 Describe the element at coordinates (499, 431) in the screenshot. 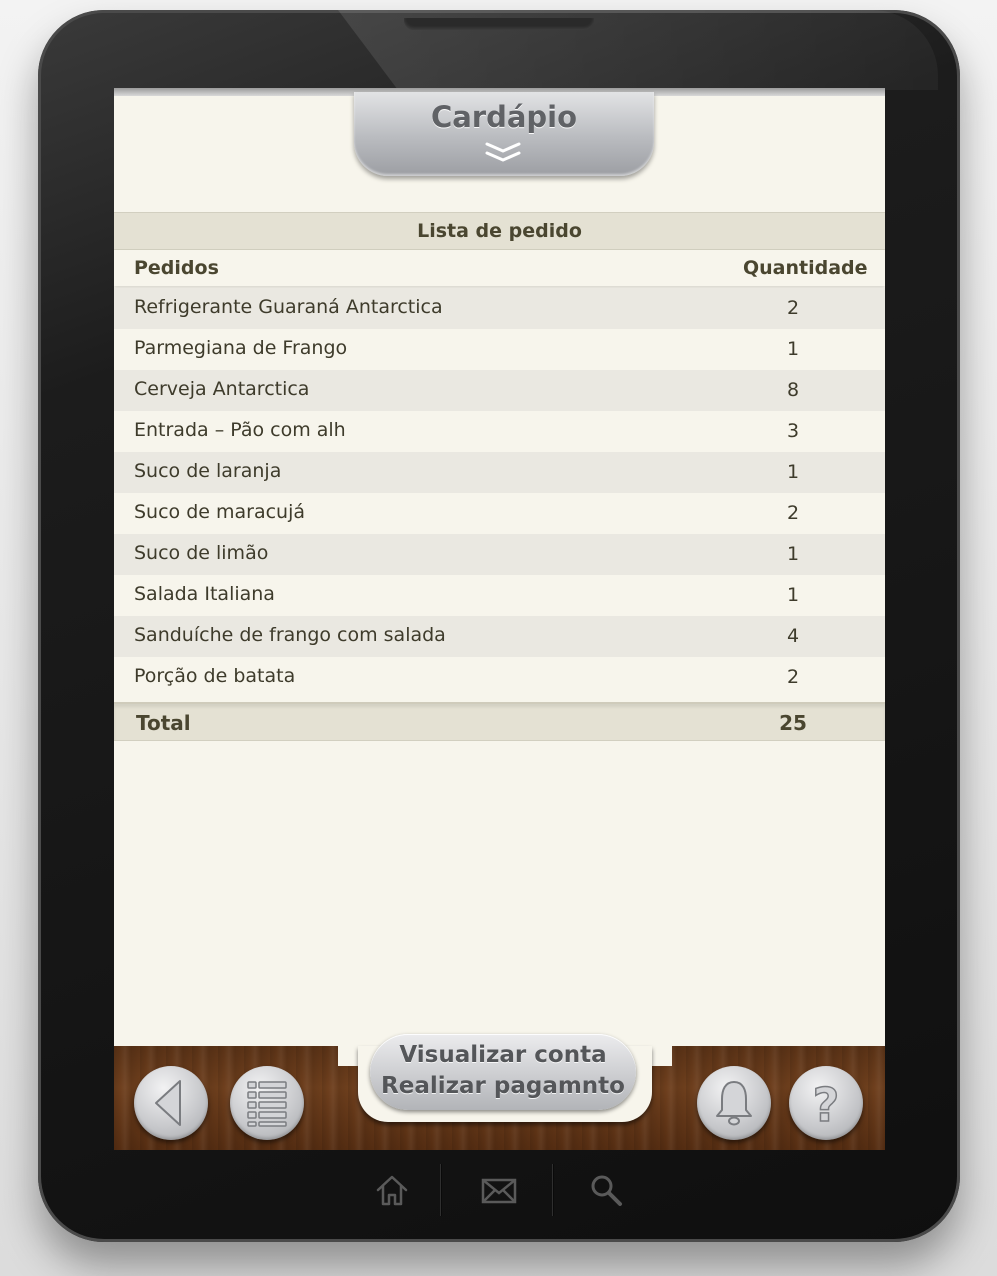

I see `table-row: Entrada – Pão com alh 3` at that location.